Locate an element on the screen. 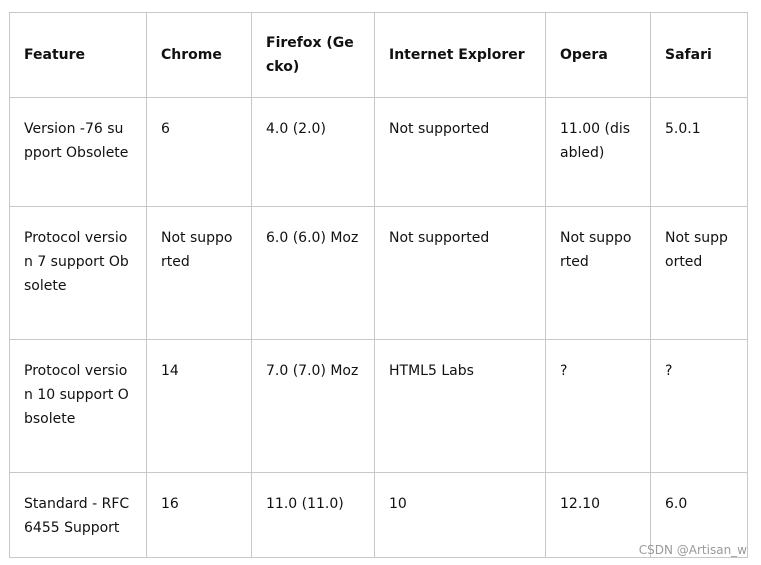 The image size is (761, 565). cell-chrome: 6 is located at coordinates (199, 152).